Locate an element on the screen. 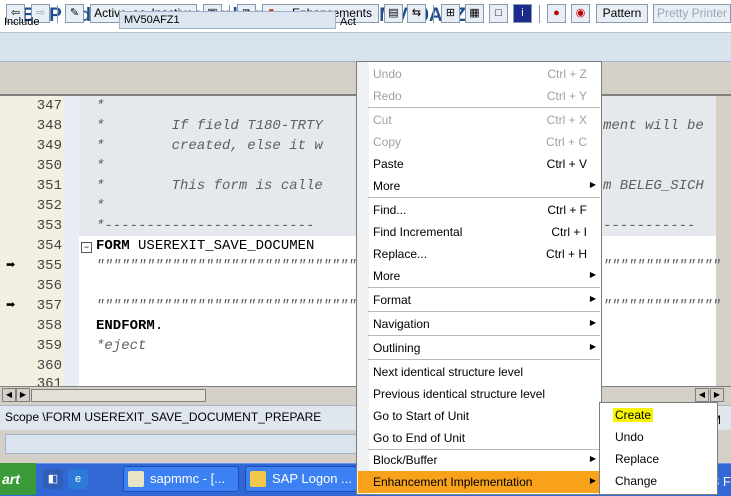  line-number: 353 is located at coordinates (49, 226).